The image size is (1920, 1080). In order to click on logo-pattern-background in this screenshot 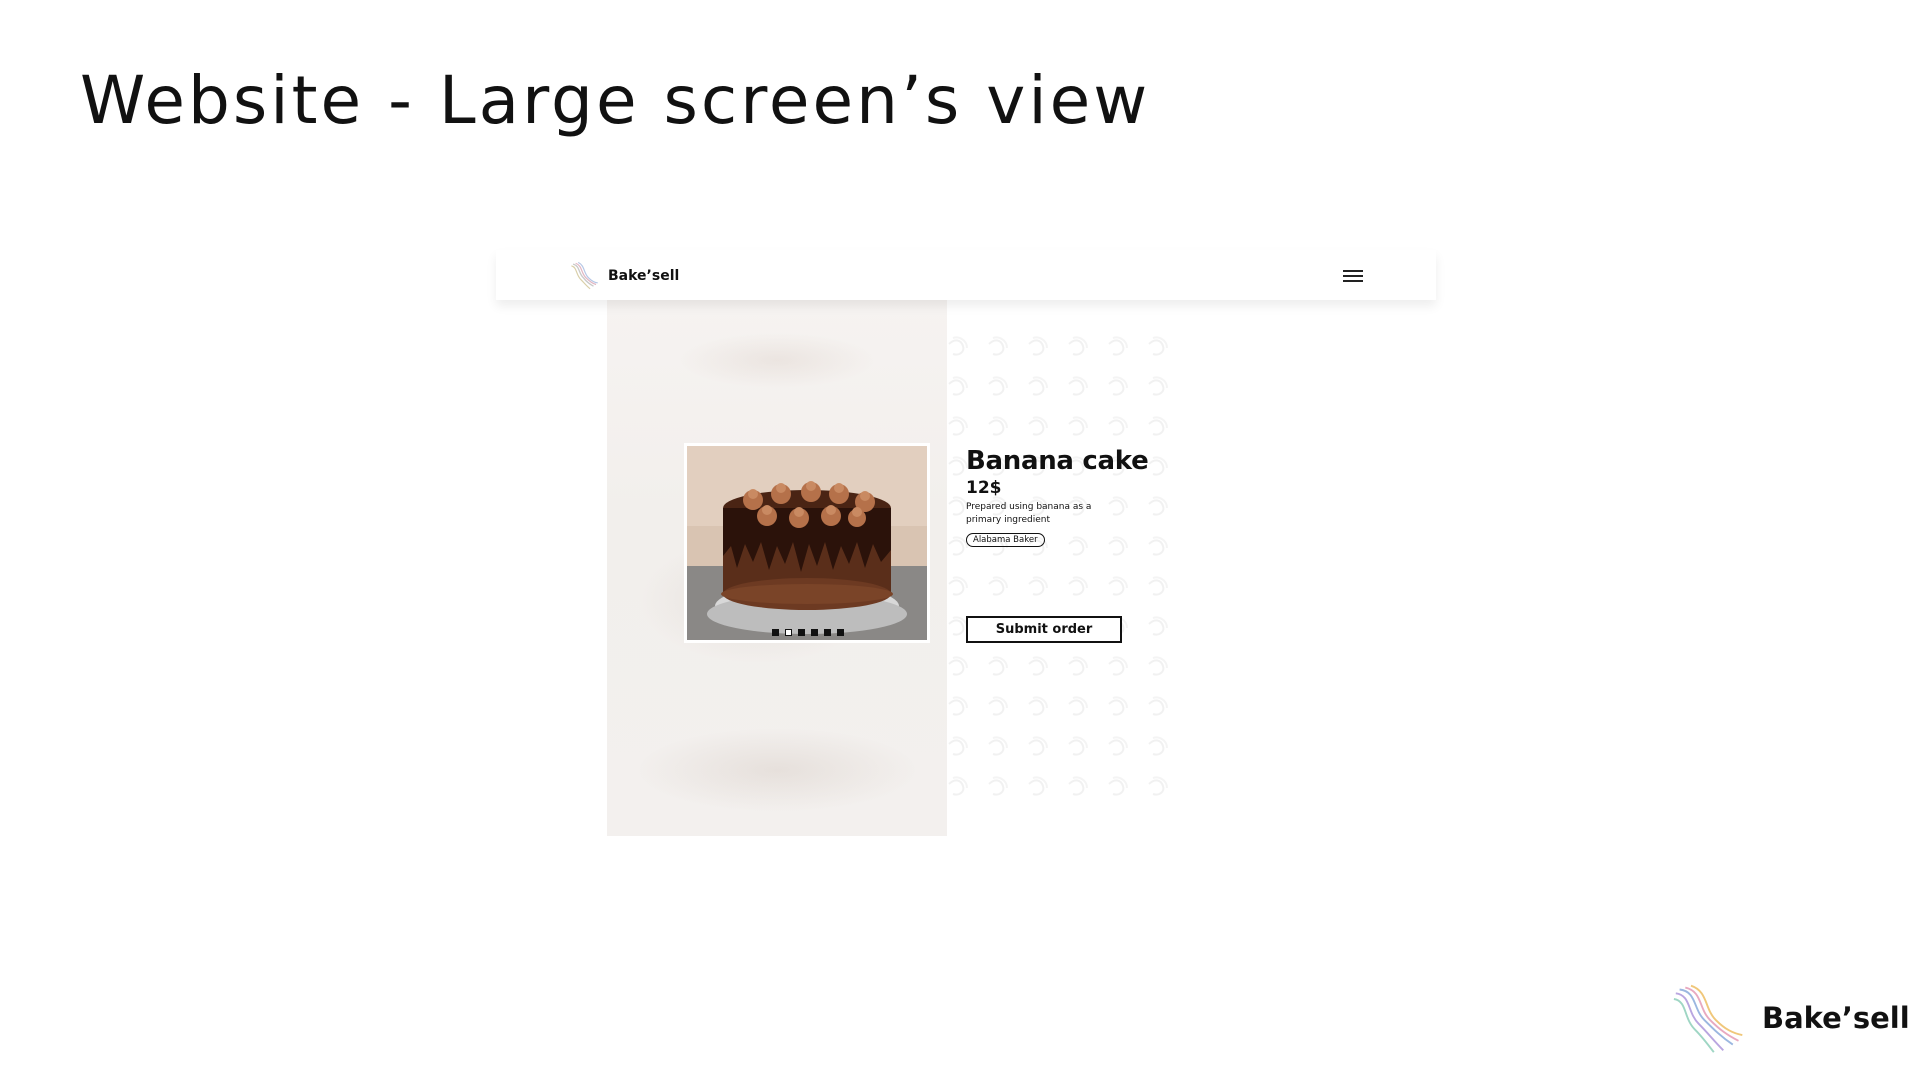, I will do `click(1058, 566)`.